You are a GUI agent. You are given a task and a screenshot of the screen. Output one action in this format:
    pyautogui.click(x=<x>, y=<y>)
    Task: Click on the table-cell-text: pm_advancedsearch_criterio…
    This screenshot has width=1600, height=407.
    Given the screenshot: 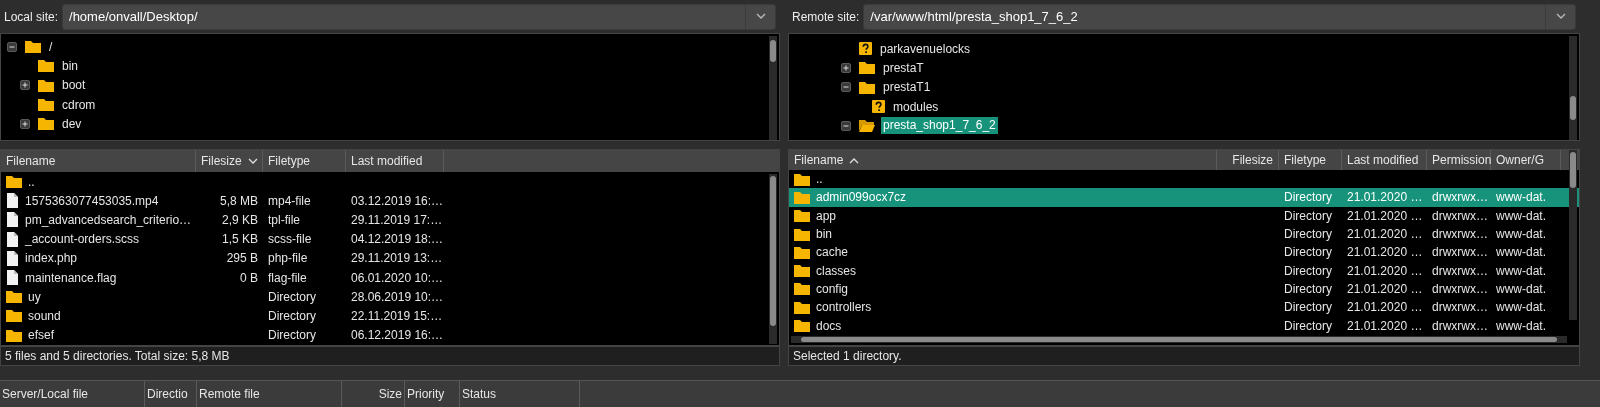 What is the action you would take?
    pyautogui.click(x=108, y=220)
    